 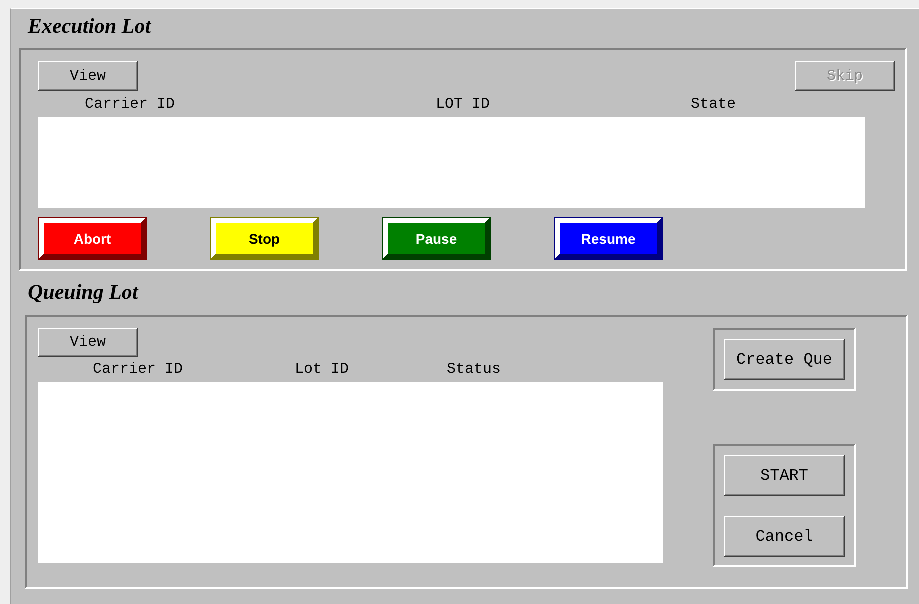 What do you see at coordinates (784, 475) in the screenshot?
I see `start-button: START` at bounding box center [784, 475].